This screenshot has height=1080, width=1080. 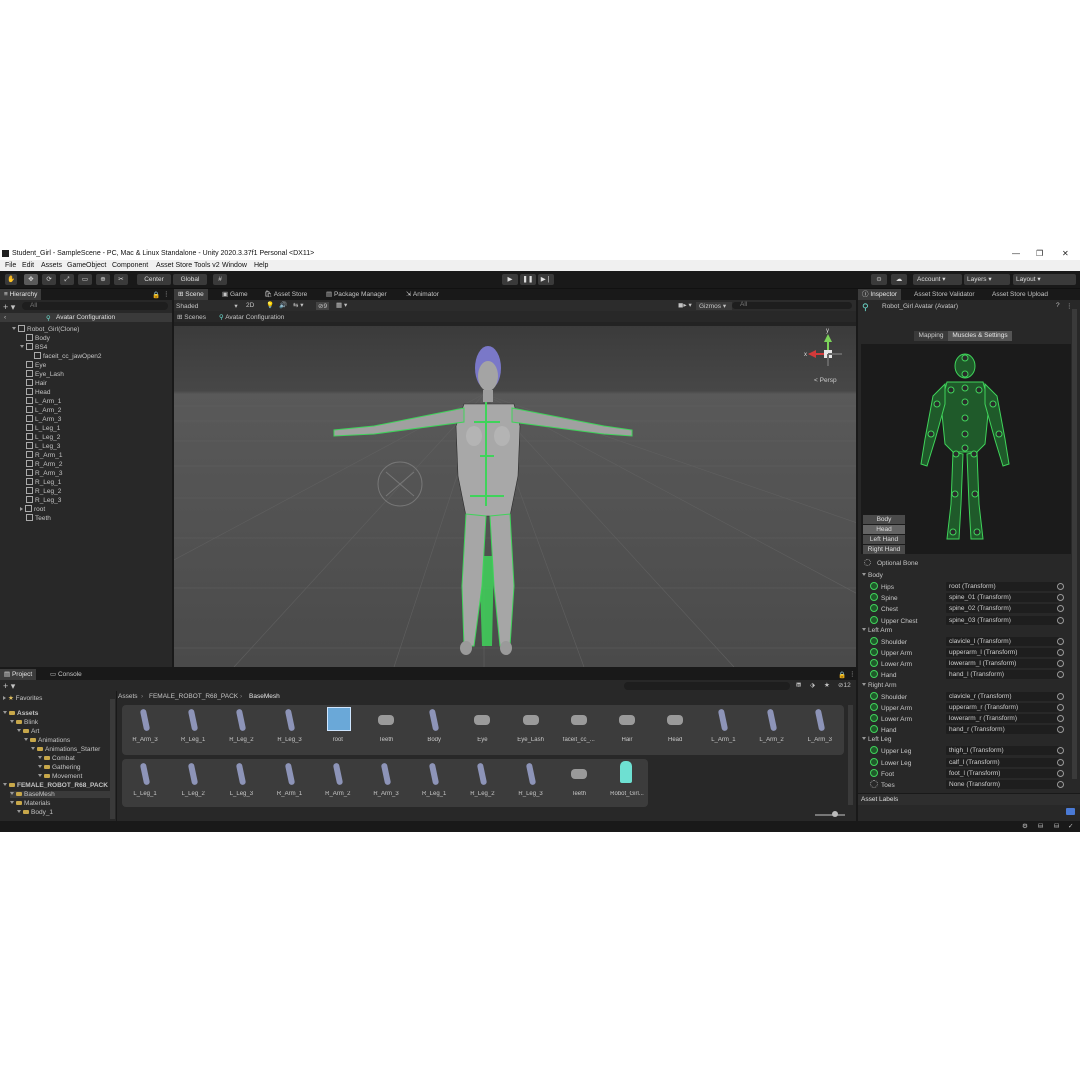 I want to click on step-button: ▶❘, so click(x=546, y=279).